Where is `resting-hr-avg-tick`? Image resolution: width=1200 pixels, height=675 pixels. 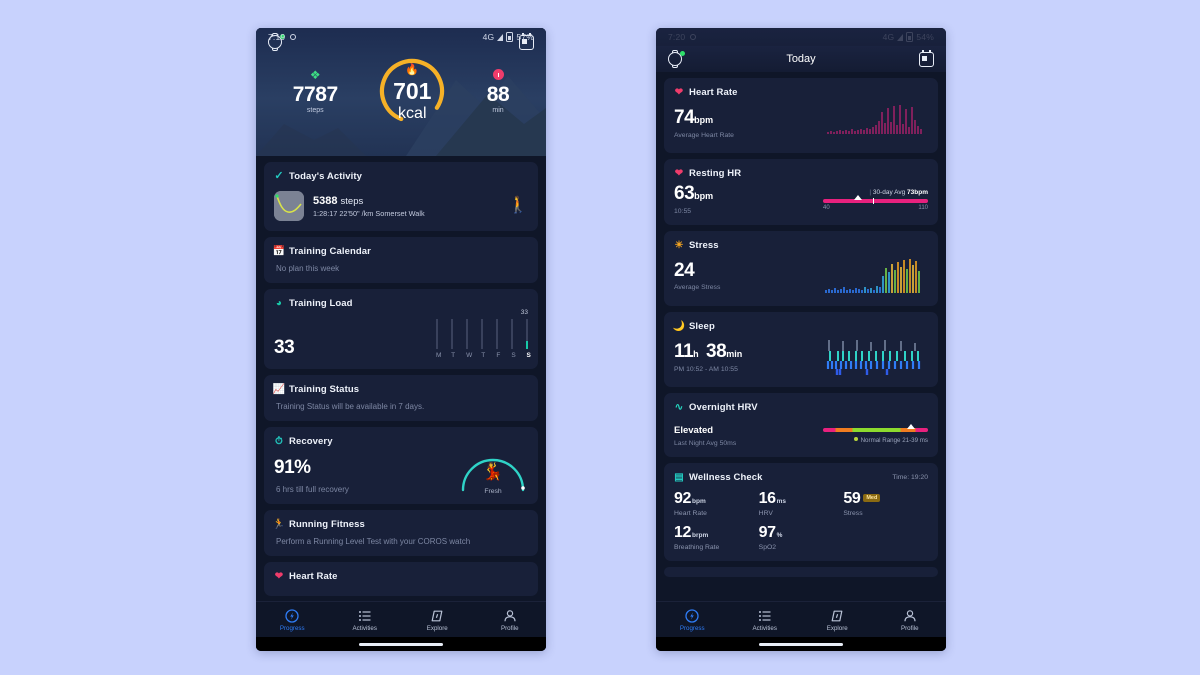
resting-hr-avg-tick is located at coordinates (874, 200).